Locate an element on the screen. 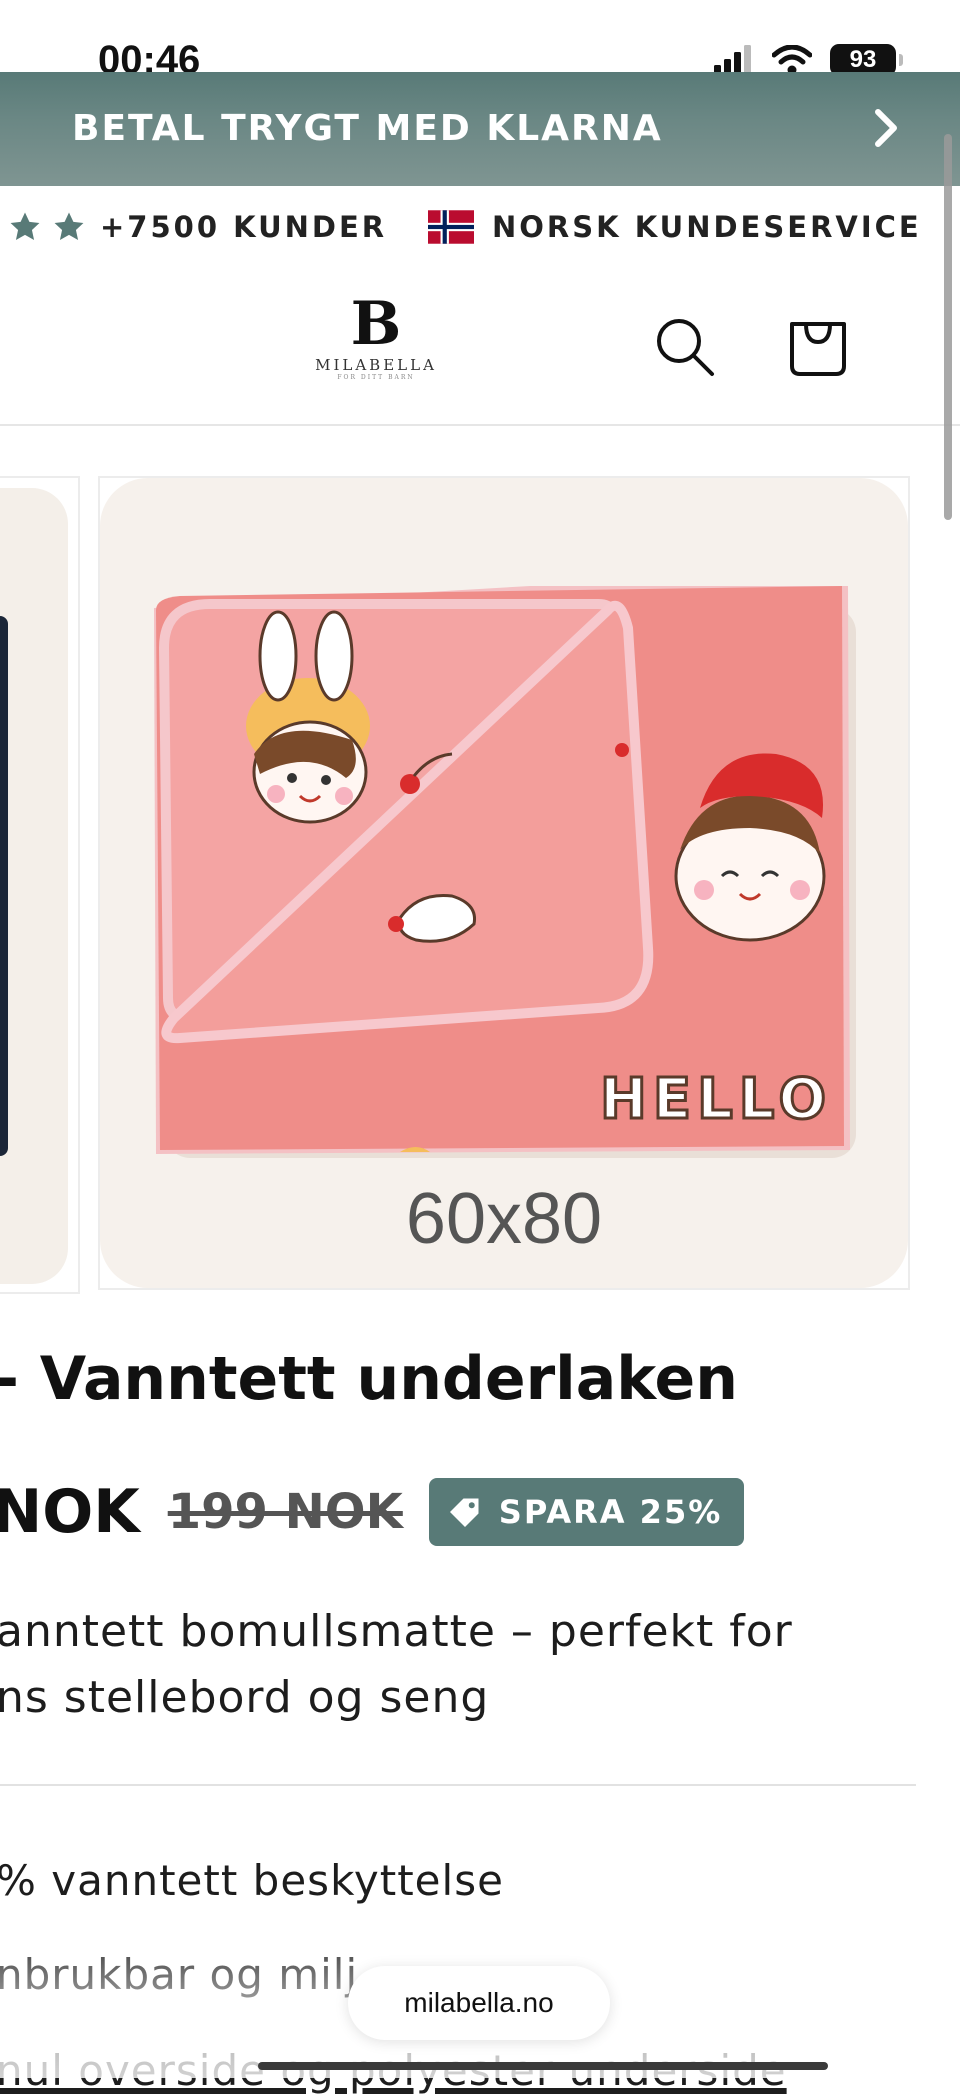 The image size is (960, 2095). feature-item: % vanntett beskyttelse is located at coordinates (252, 1880).